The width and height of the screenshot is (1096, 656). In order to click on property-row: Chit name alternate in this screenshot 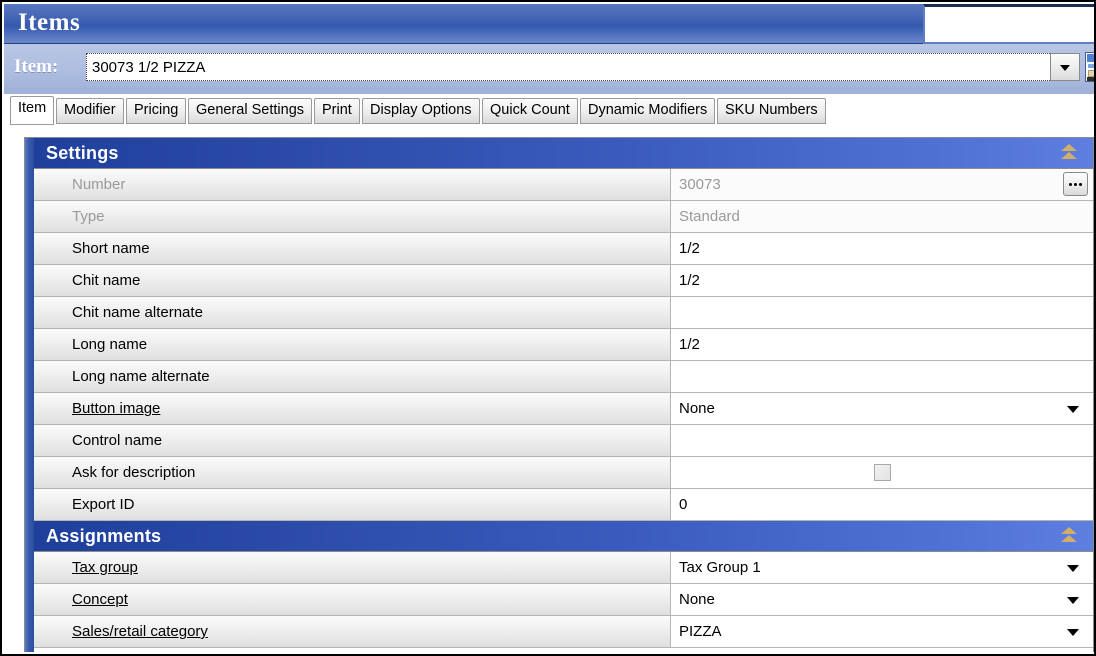, I will do `click(563, 313)`.